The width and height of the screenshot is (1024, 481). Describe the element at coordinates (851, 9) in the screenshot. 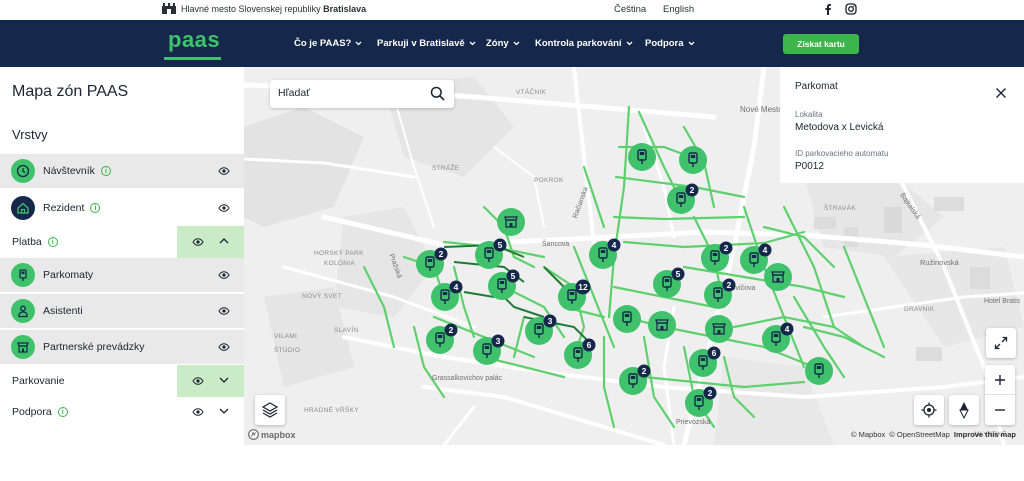

I see `instagram-icon` at that location.